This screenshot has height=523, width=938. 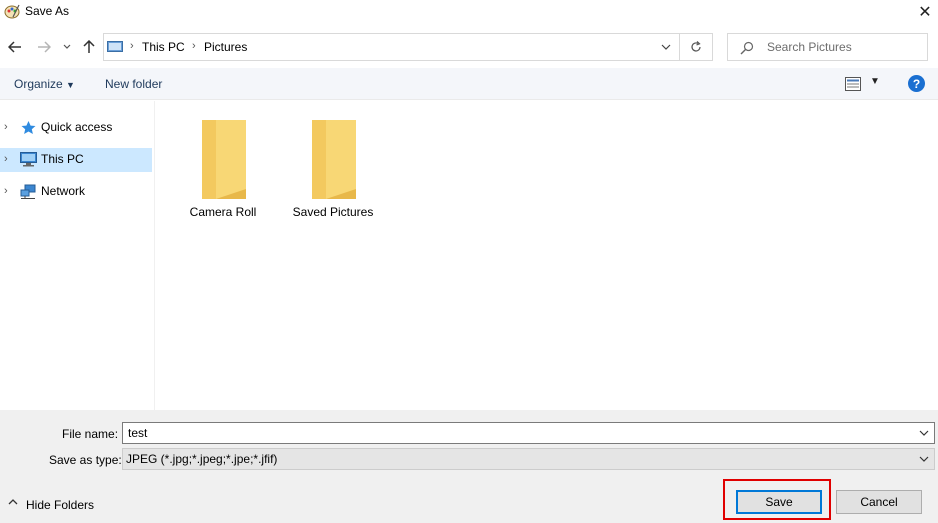 I want to click on paint-app-icon, so click(x=12, y=11).